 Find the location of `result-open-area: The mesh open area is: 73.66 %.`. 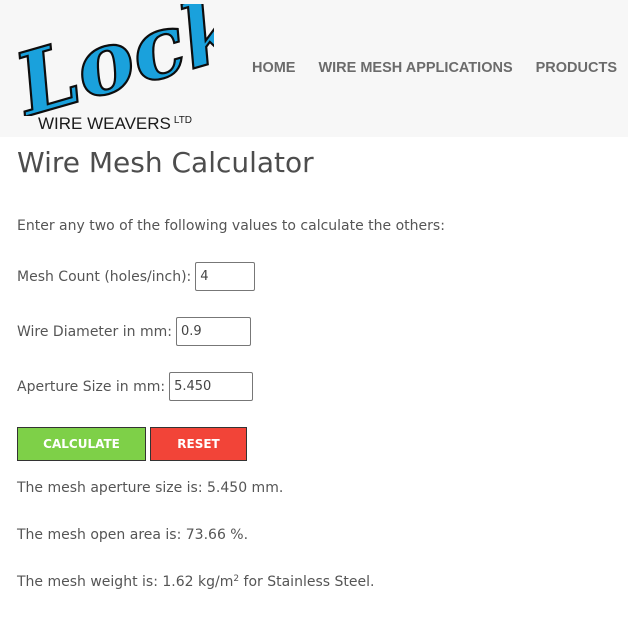

result-open-area: The mesh open area is: 73.66 %. is located at coordinates (132, 535).